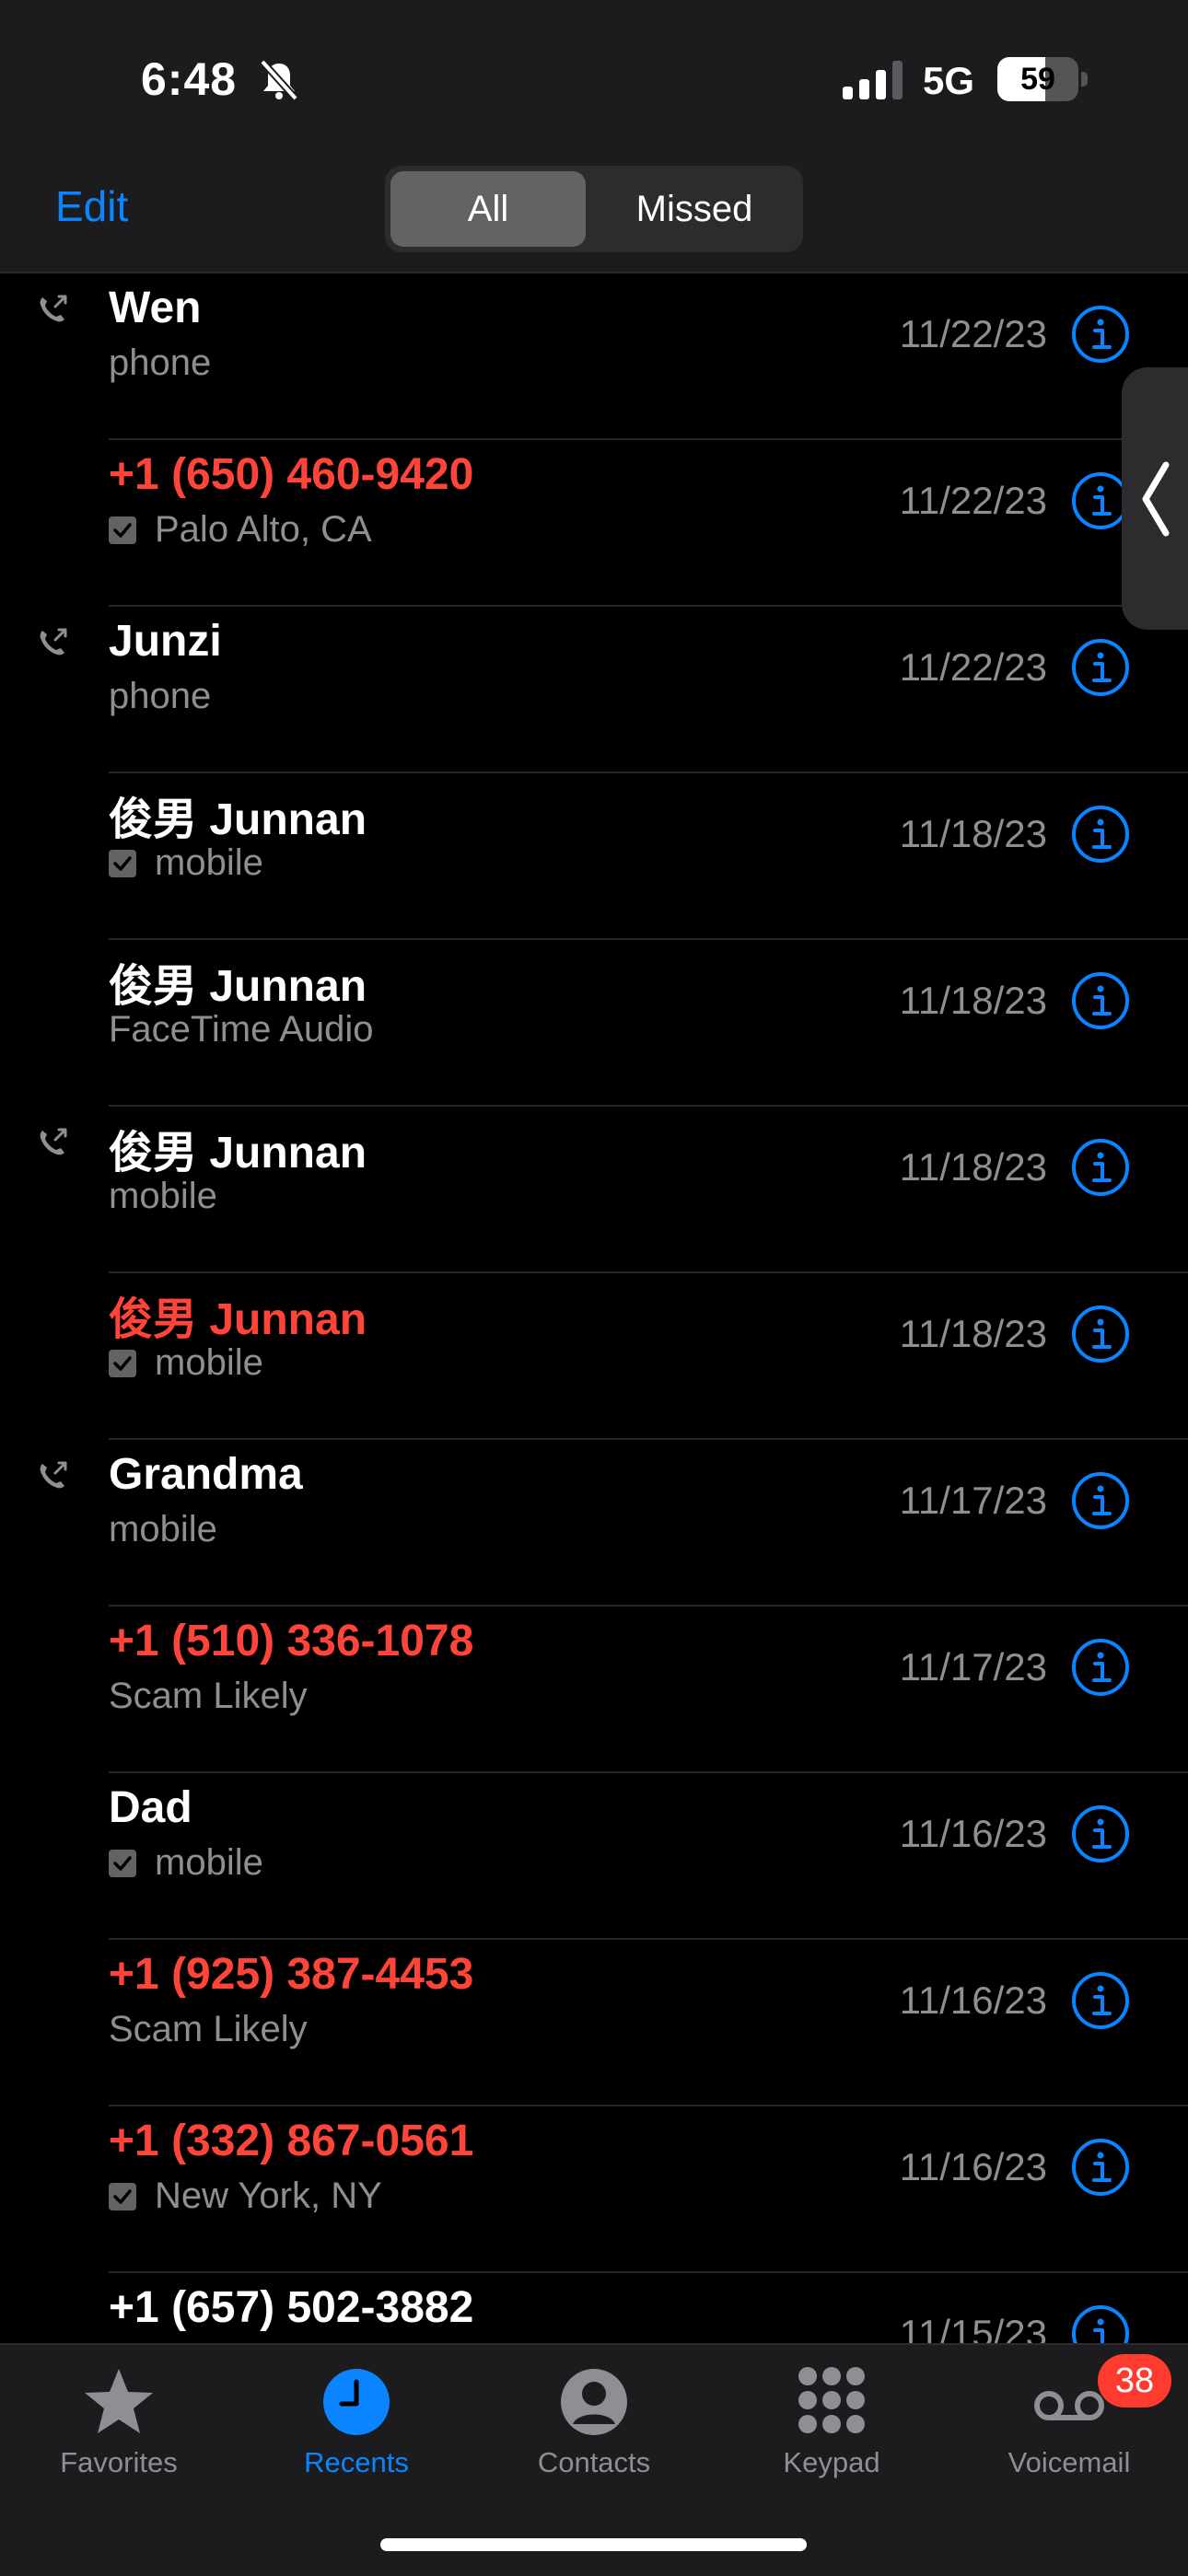 This screenshot has height=2576, width=1188. I want to click on clock-icon, so click(356, 2402).